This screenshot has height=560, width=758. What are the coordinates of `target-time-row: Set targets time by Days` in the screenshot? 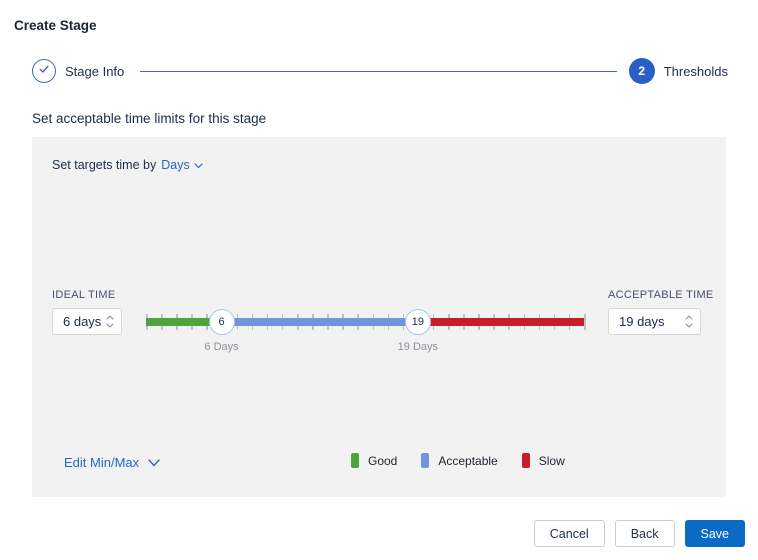 It's located at (127, 165).